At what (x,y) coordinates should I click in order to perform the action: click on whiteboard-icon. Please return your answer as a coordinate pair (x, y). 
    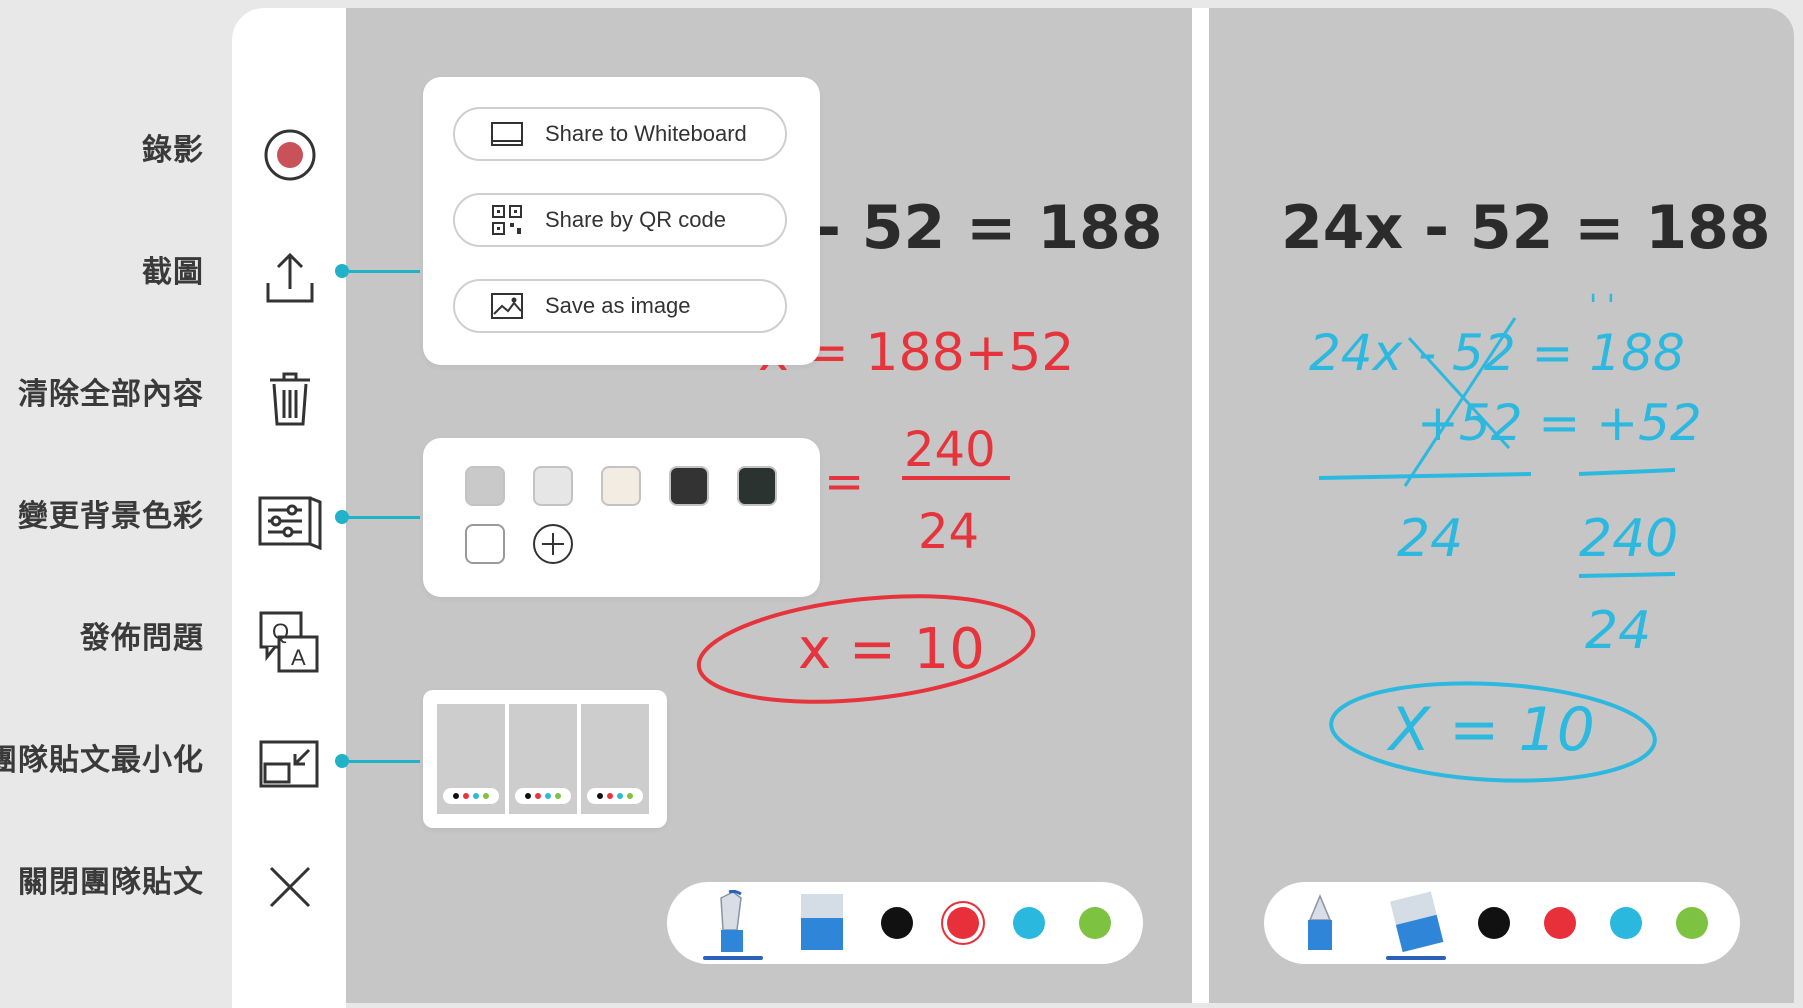
    Looking at the image, I should click on (507, 134).